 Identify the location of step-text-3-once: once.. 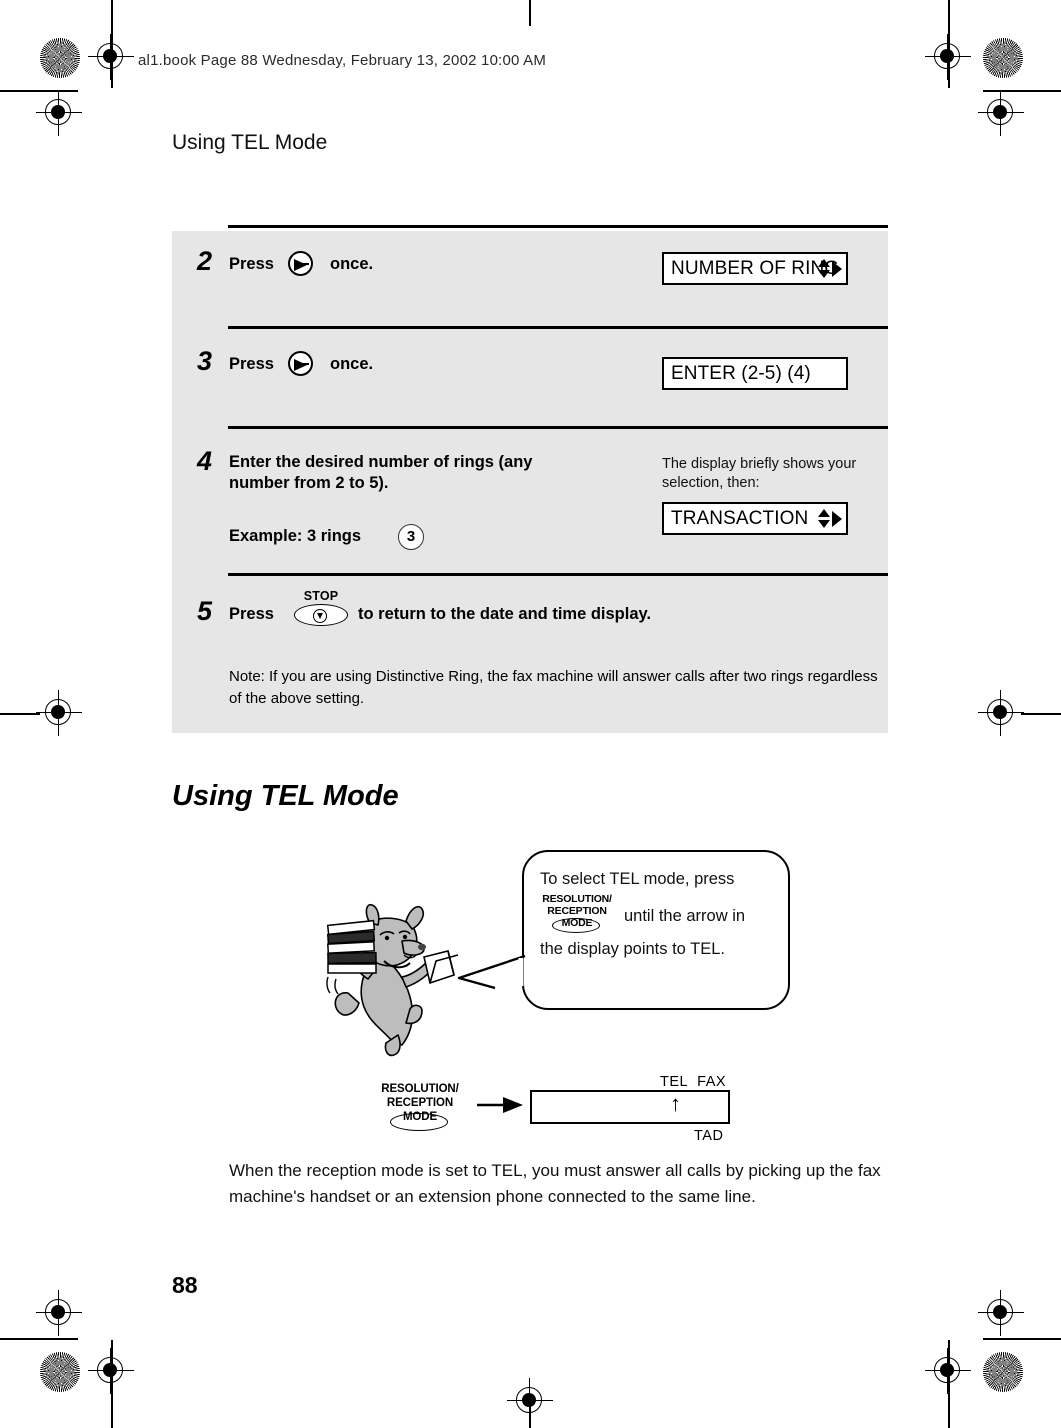
(352, 364).